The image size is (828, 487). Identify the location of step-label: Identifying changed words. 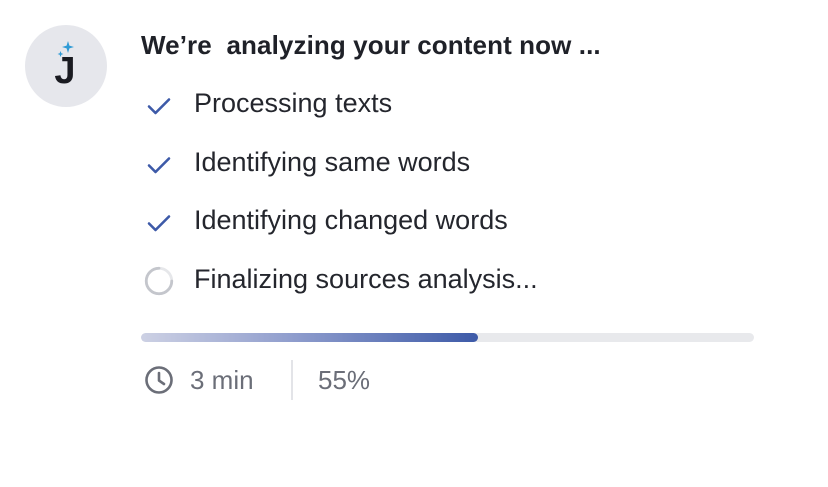
(351, 220).